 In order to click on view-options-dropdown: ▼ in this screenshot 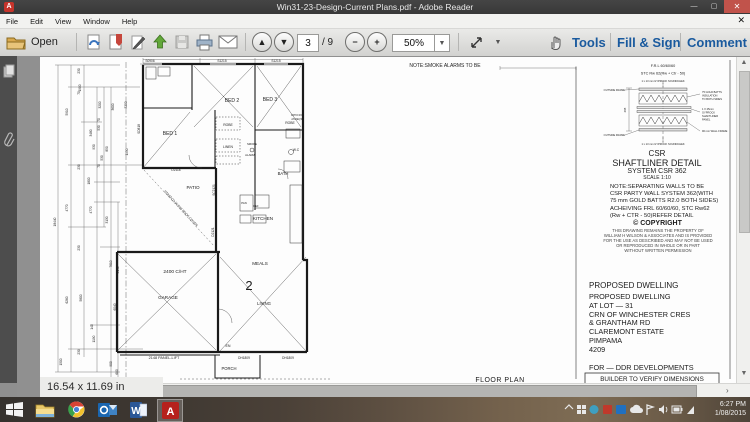, I will do `click(498, 42)`.